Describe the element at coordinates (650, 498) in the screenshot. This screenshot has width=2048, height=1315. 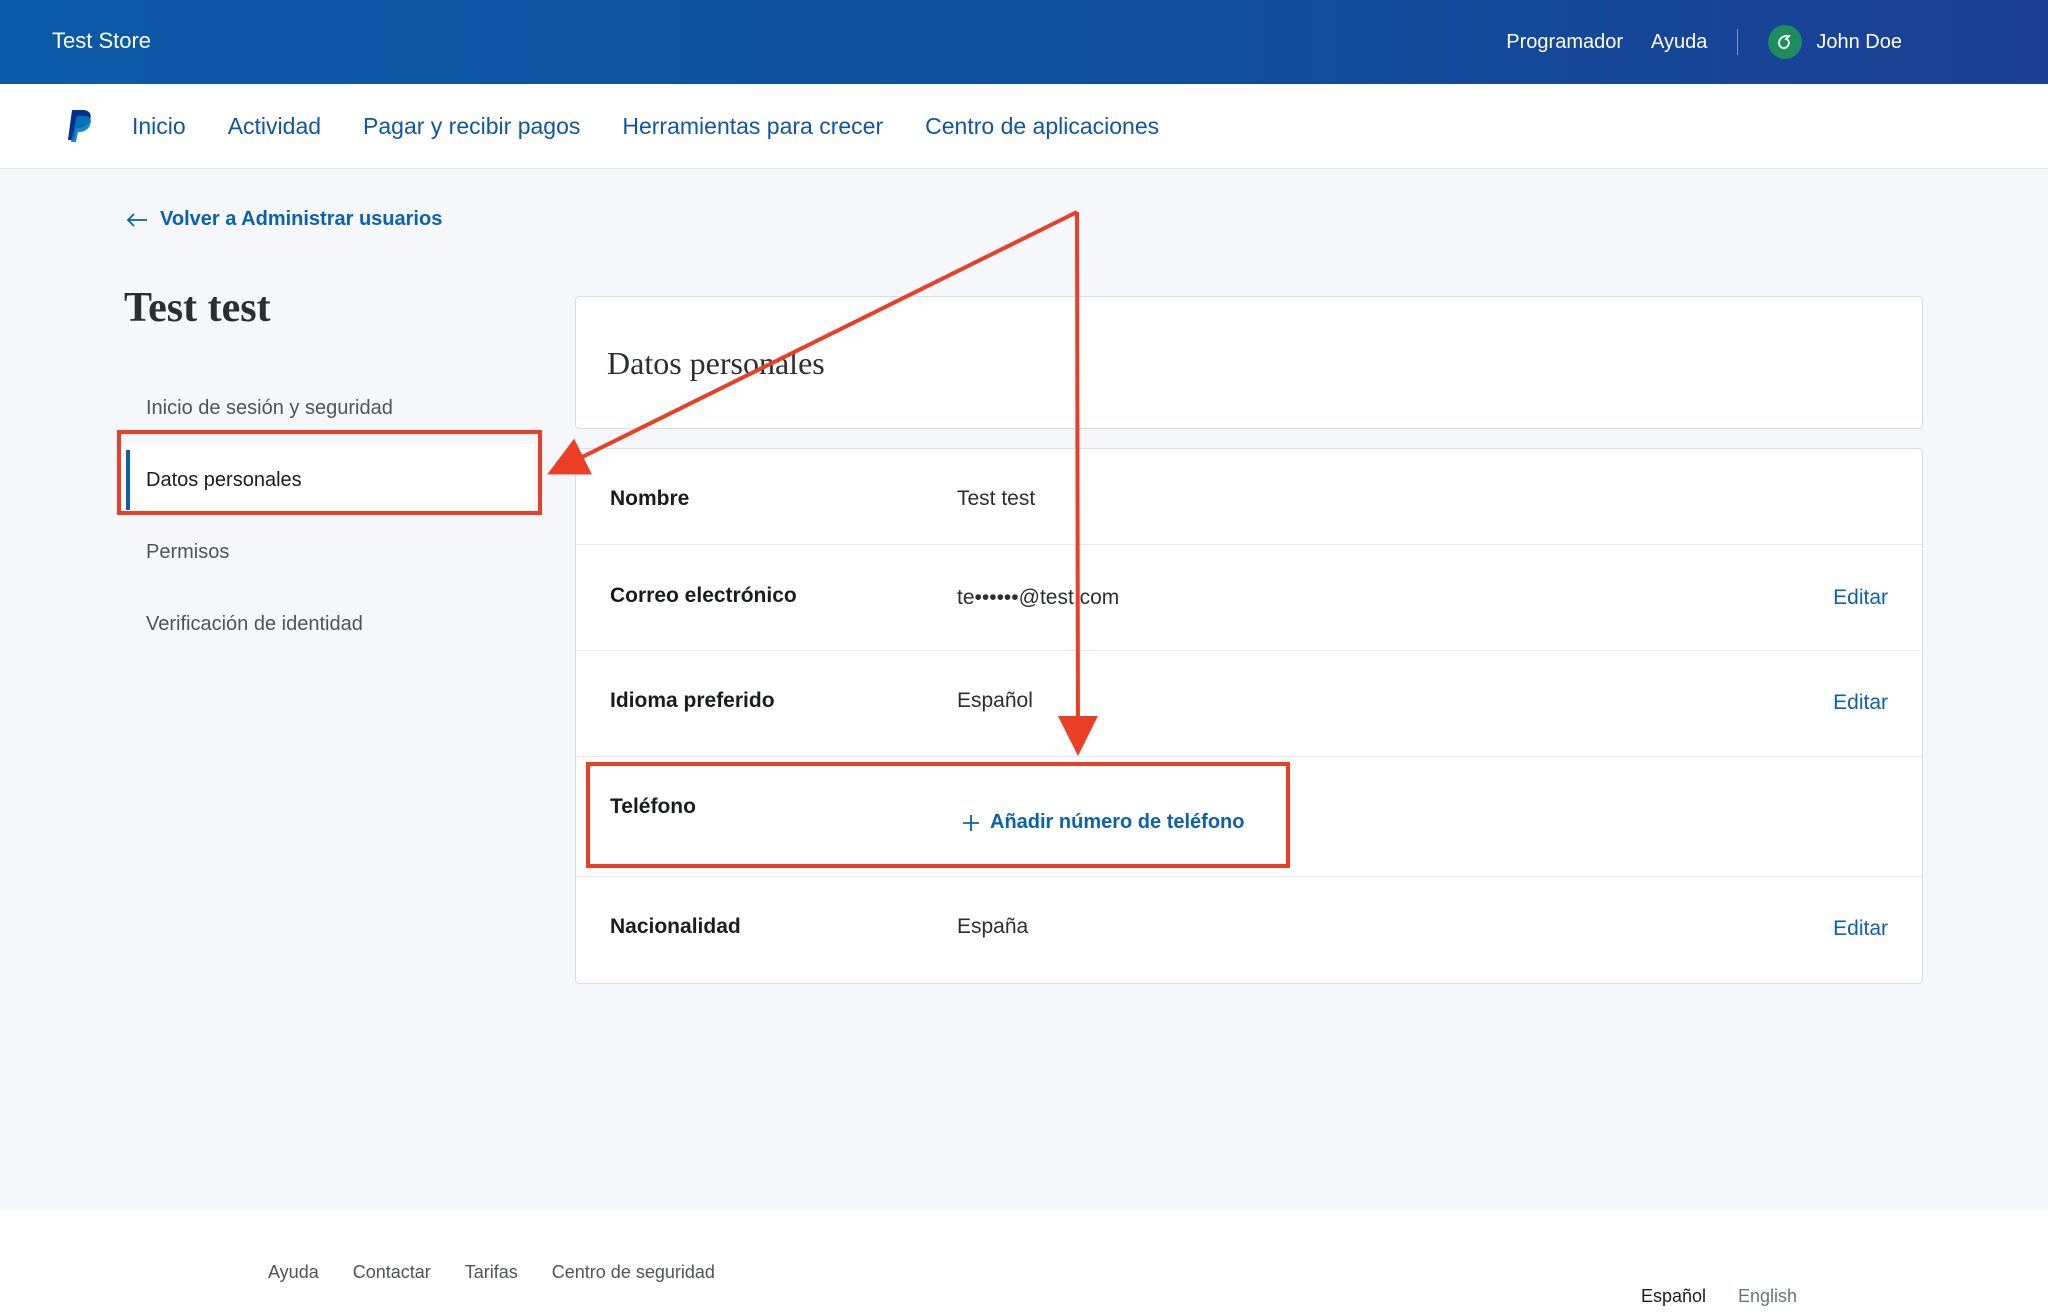
I see `detail-label: Nombre` at that location.